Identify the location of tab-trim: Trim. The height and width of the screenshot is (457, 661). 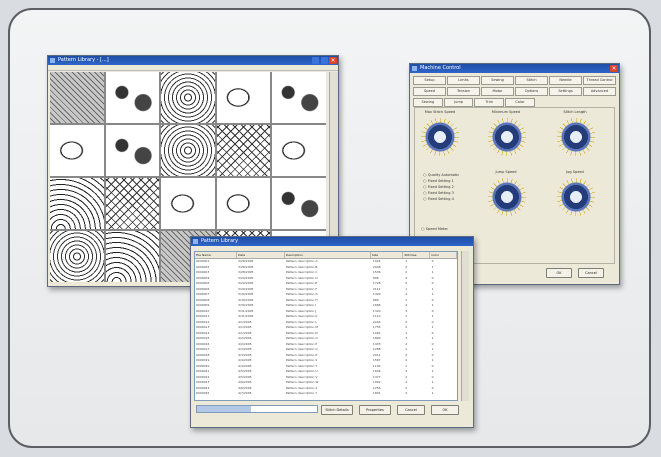
(489, 102).